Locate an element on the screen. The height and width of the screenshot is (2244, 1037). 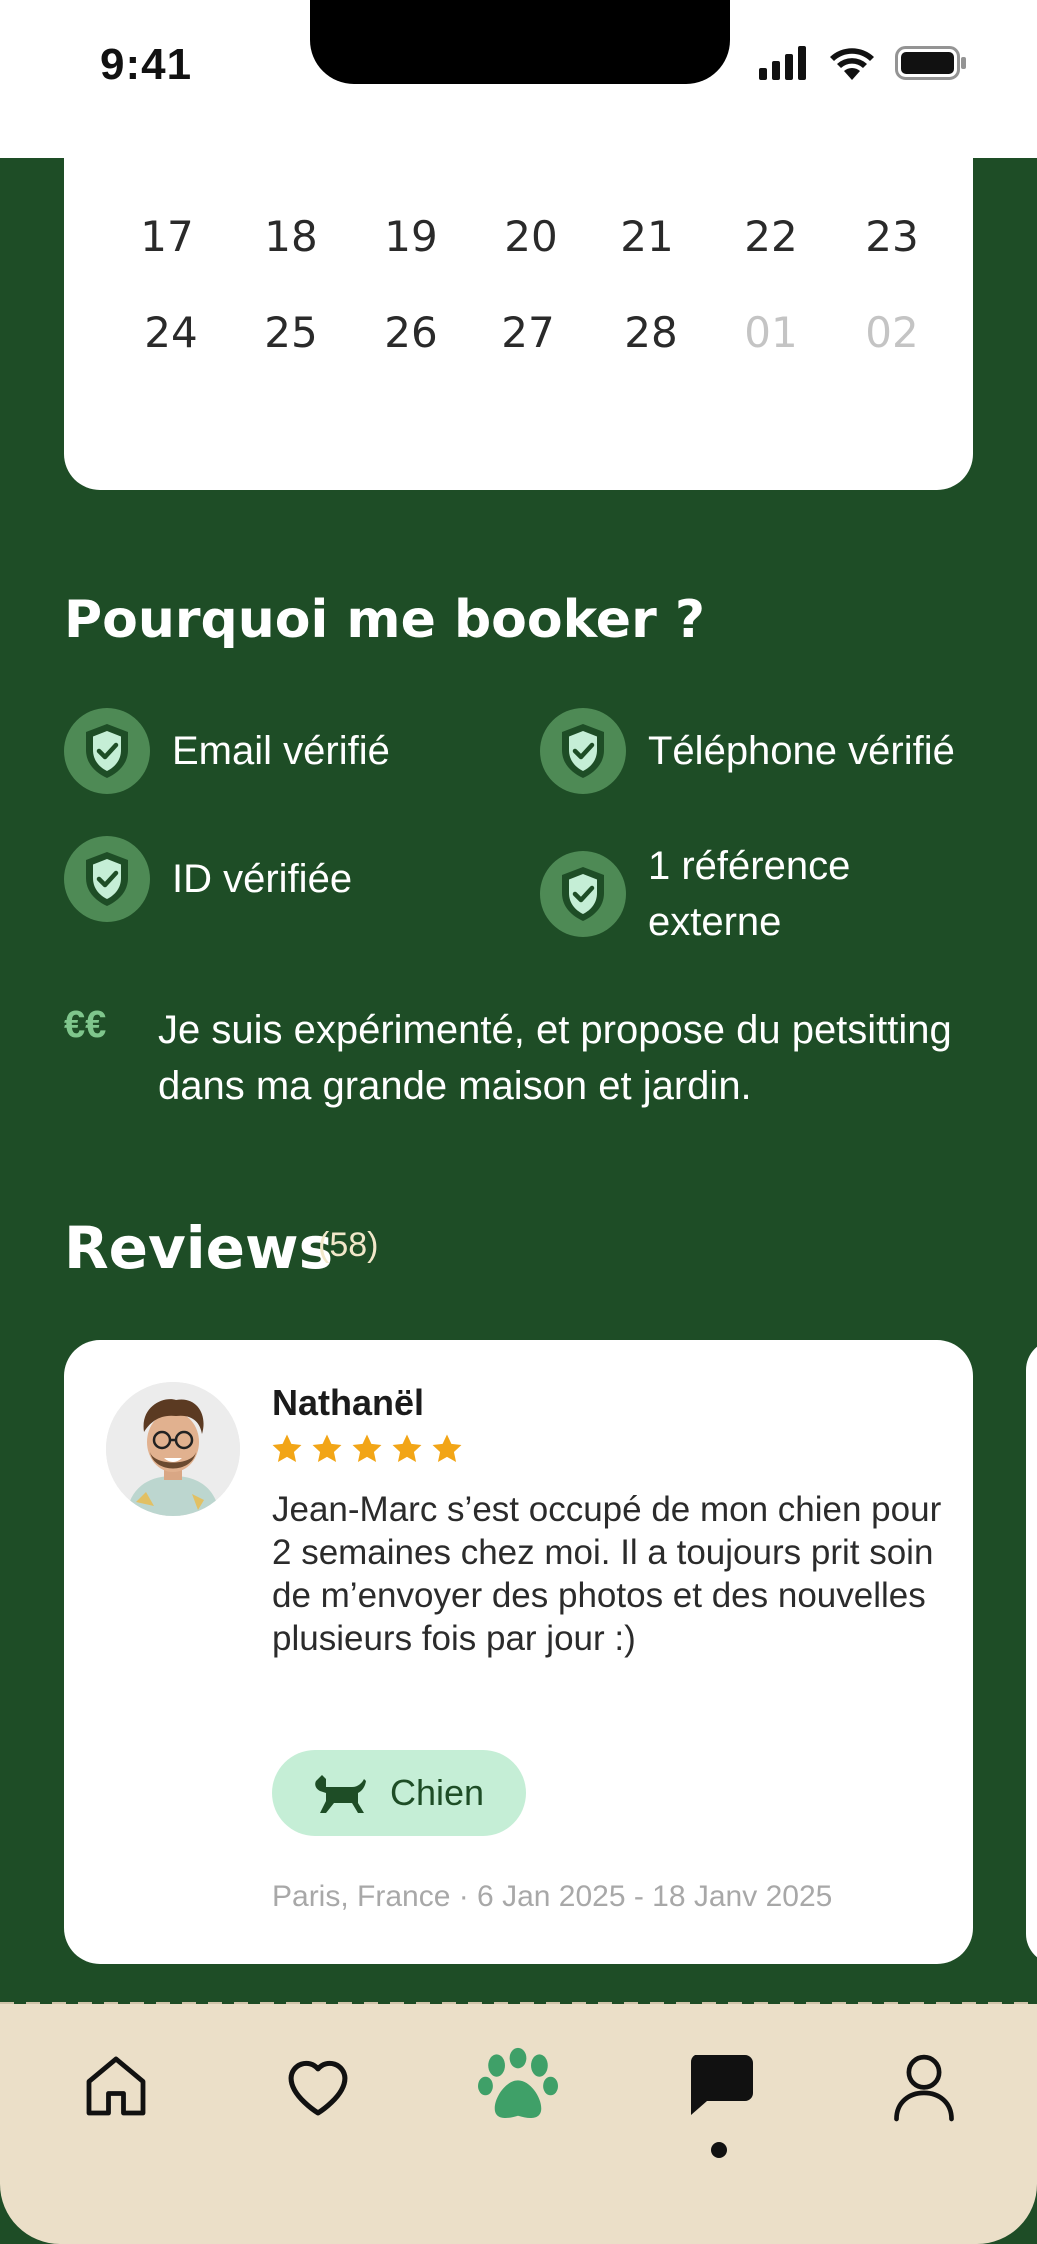
heart-icon is located at coordinates (318, 2088).